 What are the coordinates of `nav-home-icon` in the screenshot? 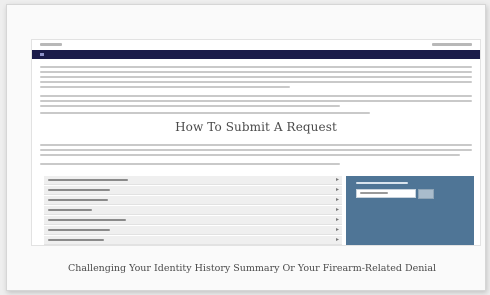 It's located at (42, 54).